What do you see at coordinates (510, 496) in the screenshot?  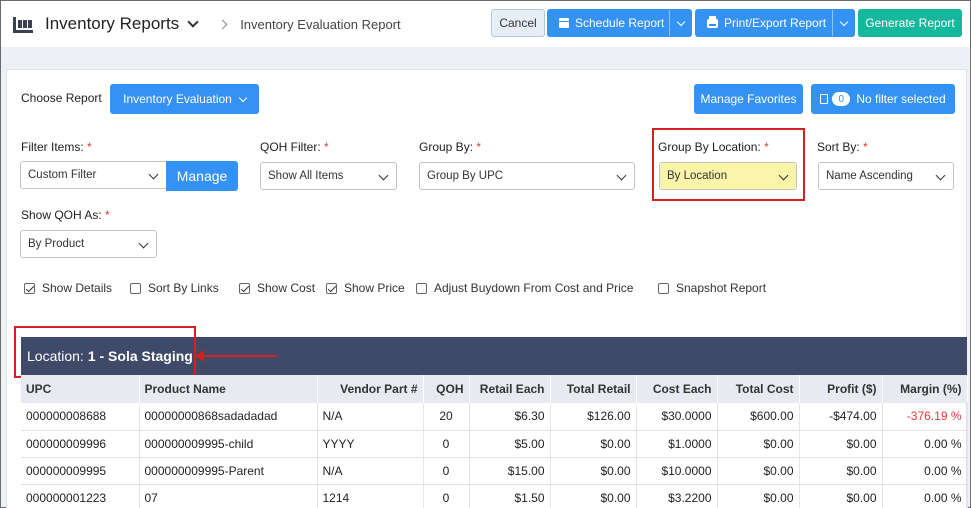 I see `cell-retail-each: $1.50` at bounding box center [510, 496].